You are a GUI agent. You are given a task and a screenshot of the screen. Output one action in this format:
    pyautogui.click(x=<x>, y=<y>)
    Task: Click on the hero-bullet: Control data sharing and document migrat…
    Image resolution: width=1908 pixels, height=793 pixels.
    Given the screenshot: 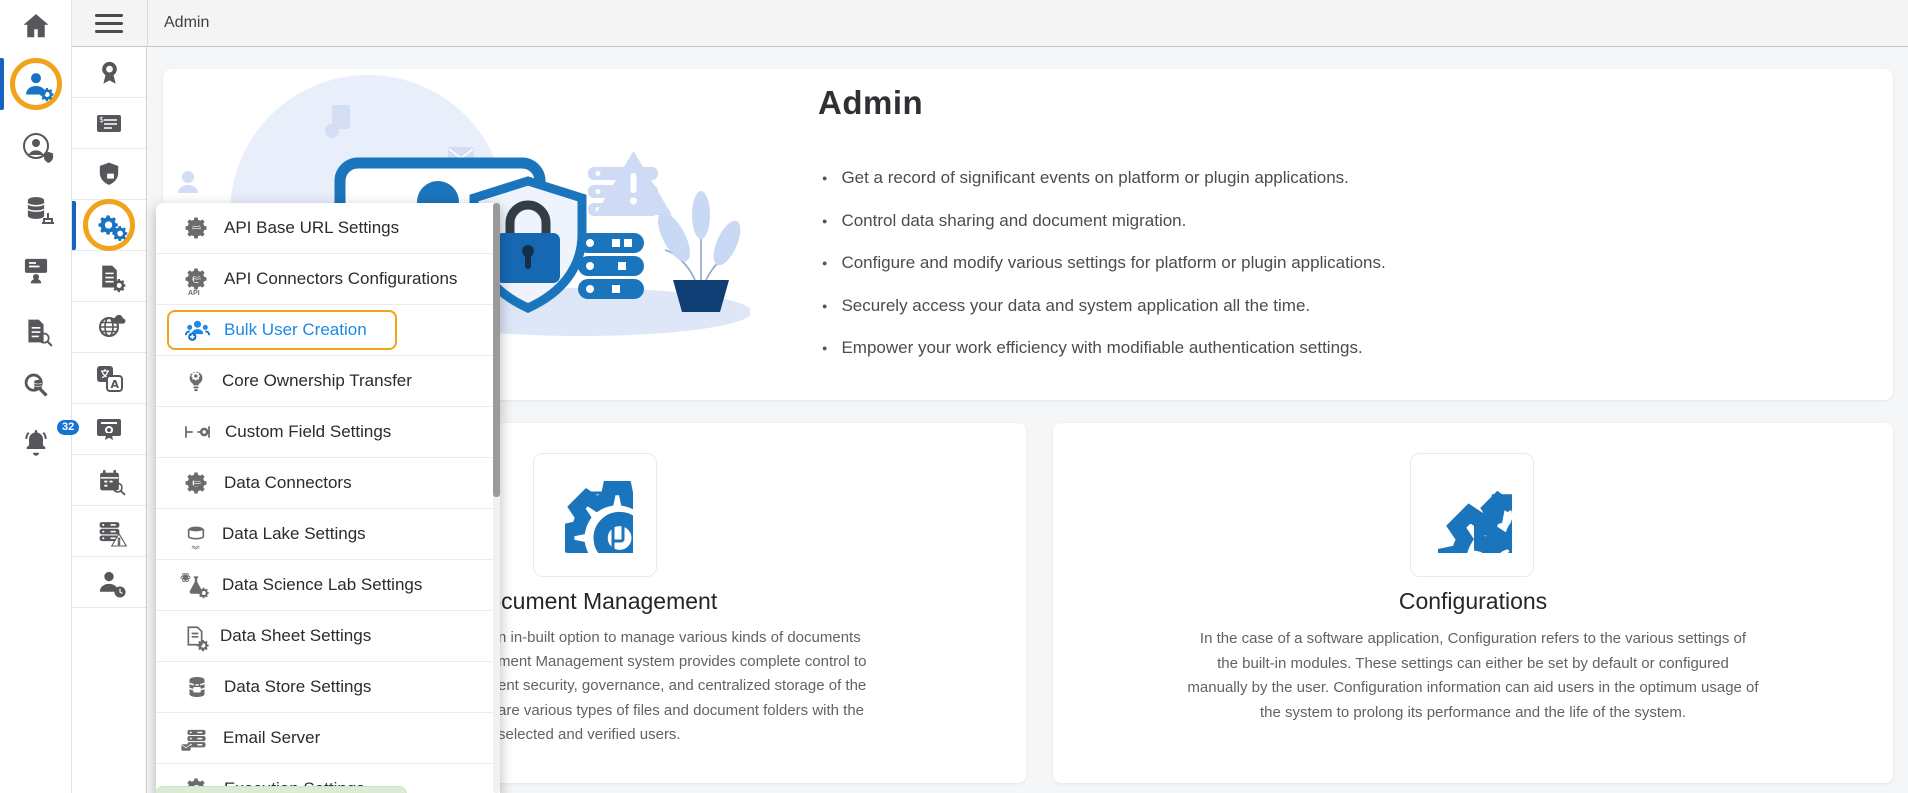 What is the action you would take?
    pyautogui.click(x=1202, y=221)
    